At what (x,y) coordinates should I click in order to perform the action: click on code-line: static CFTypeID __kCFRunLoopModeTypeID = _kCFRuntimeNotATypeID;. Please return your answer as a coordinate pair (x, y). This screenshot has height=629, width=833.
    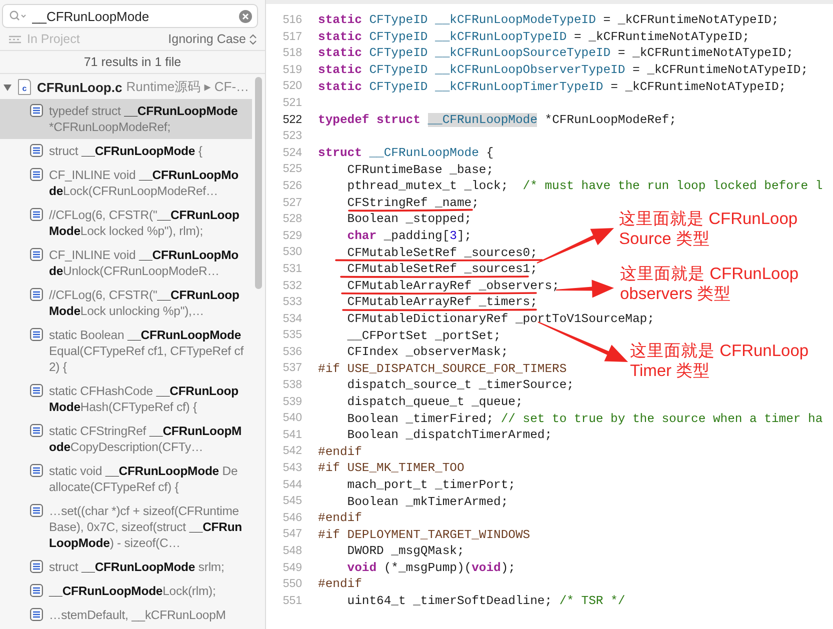
    Looking at the image, I should click on (548, 20).